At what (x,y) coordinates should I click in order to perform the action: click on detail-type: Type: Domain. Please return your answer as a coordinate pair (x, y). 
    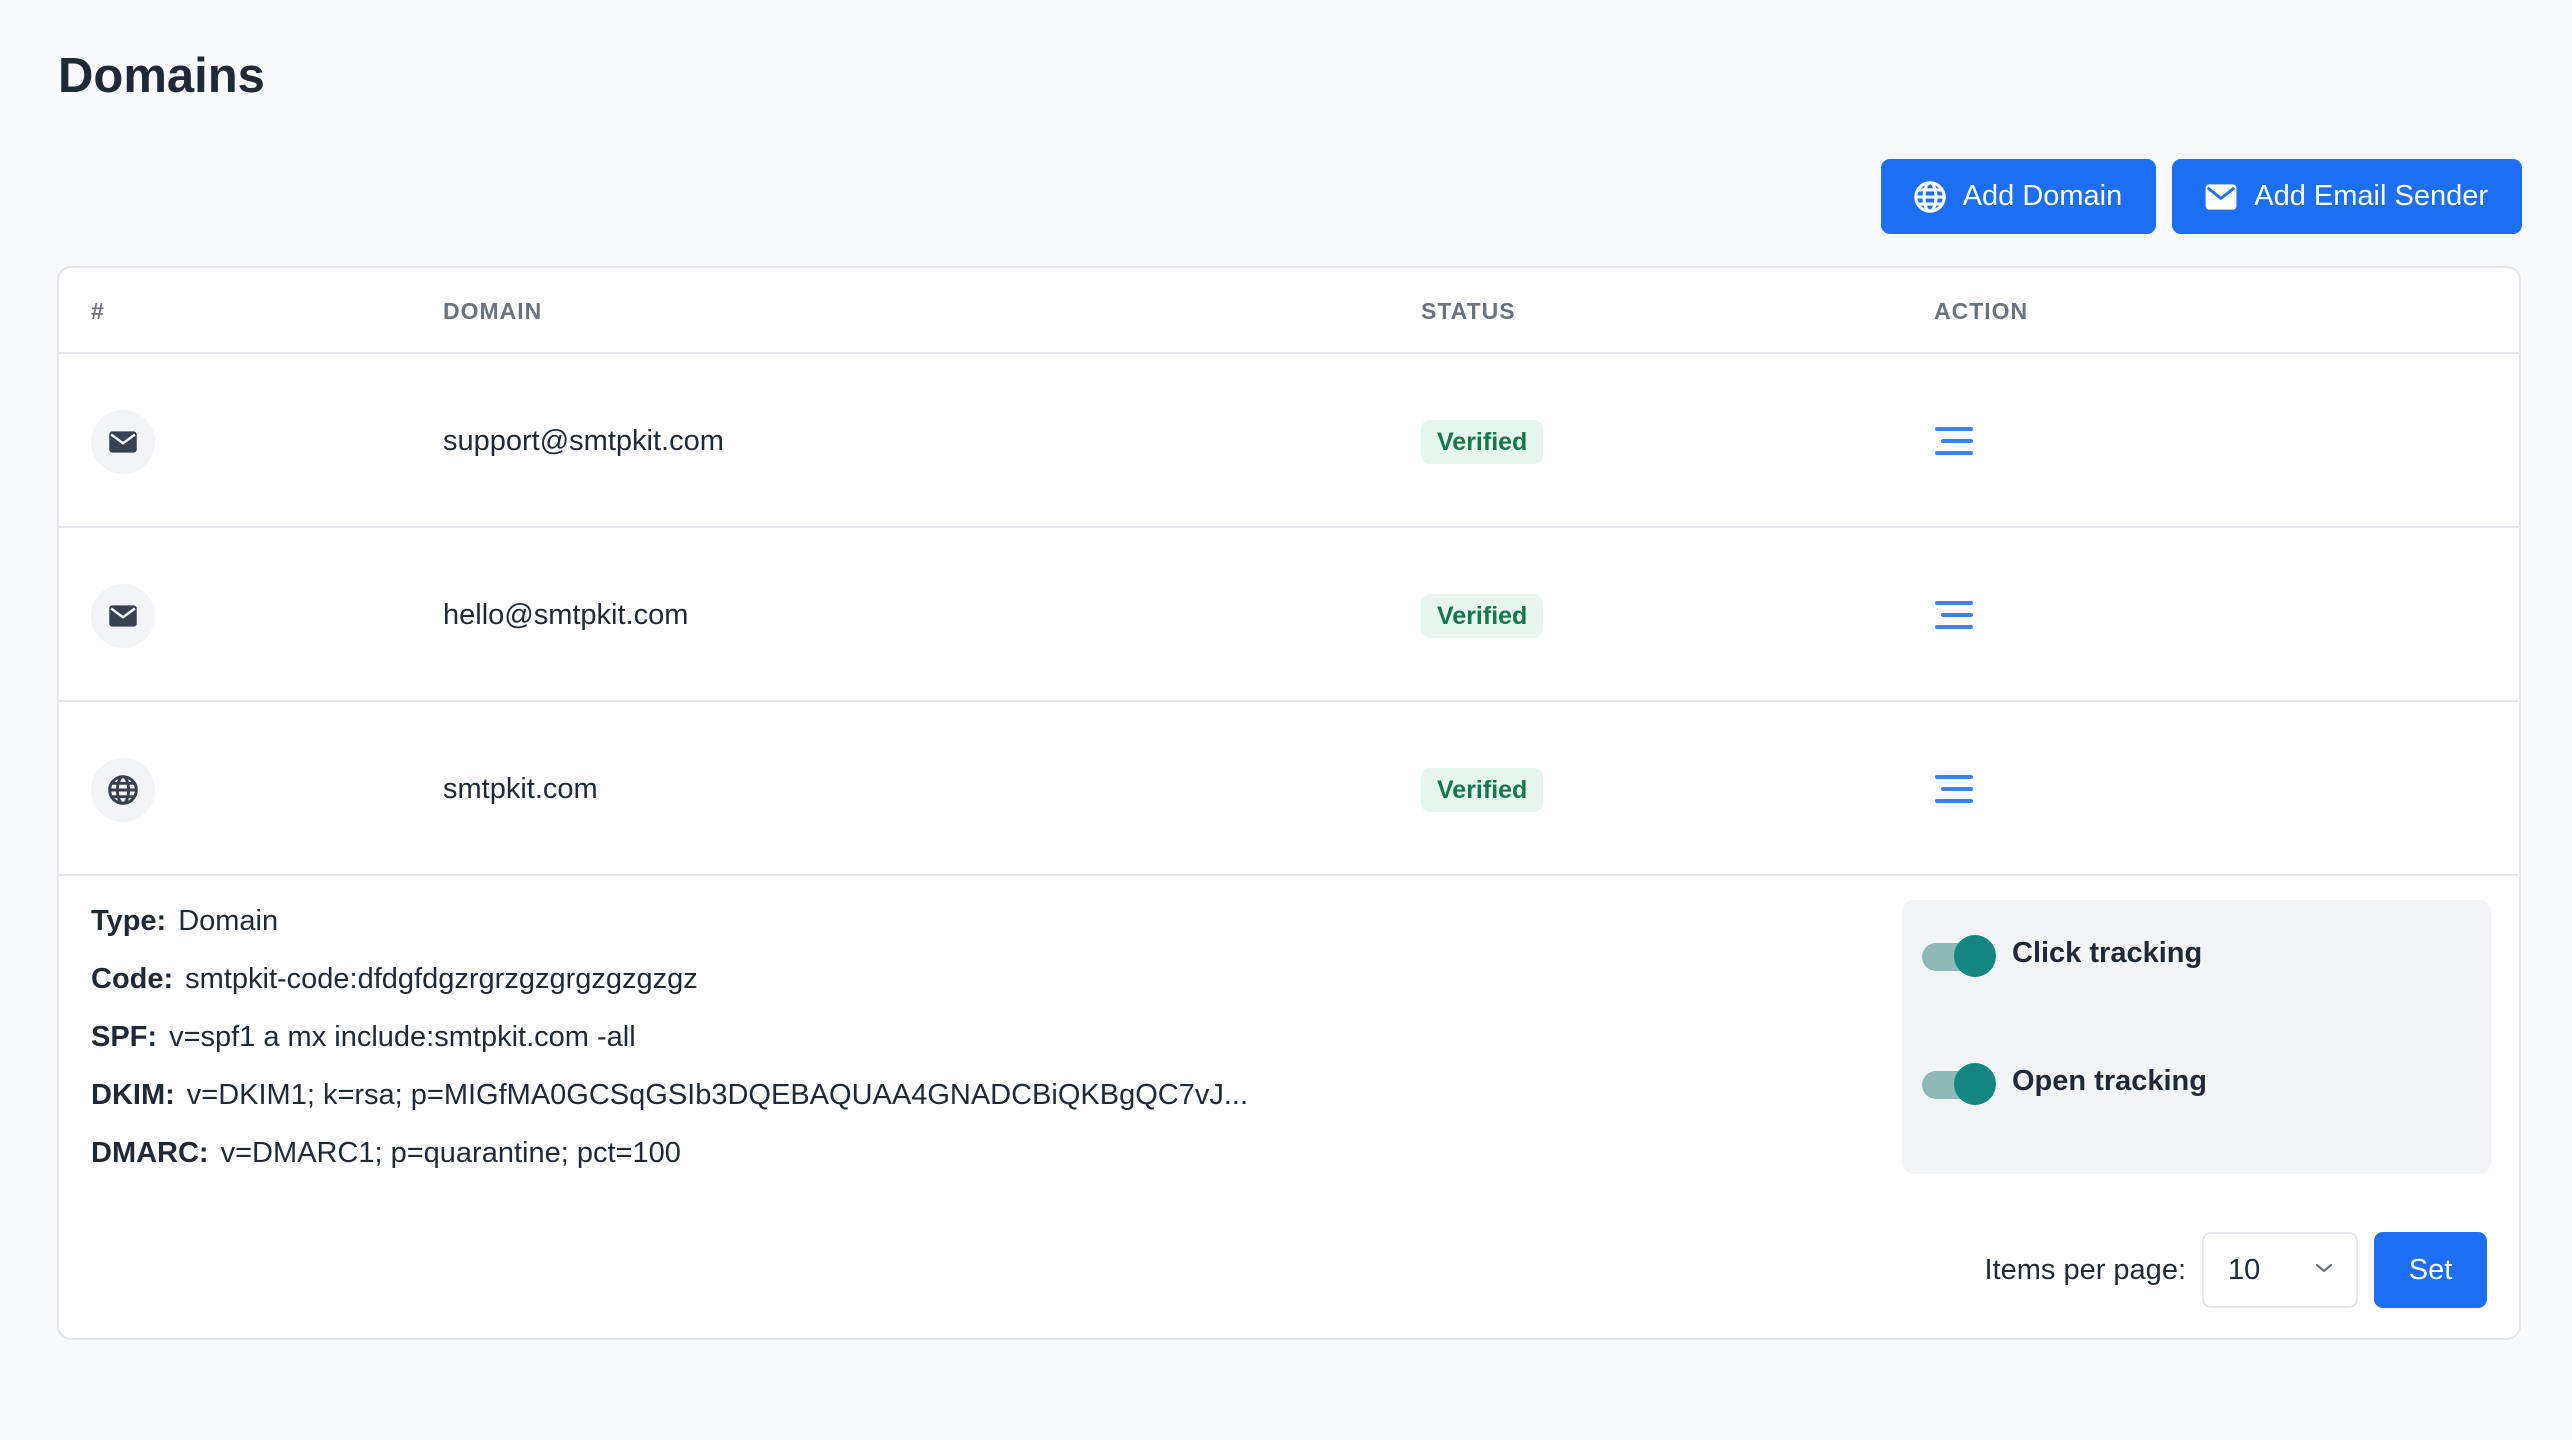
    Looking at the image, I should click on (669, 933).